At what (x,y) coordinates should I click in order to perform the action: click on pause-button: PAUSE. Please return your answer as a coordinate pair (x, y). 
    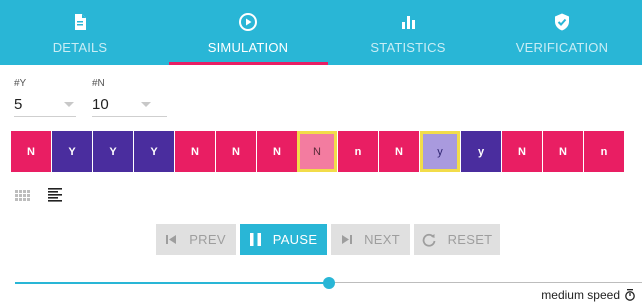
    Looking at the image, I should click on (283, 239).